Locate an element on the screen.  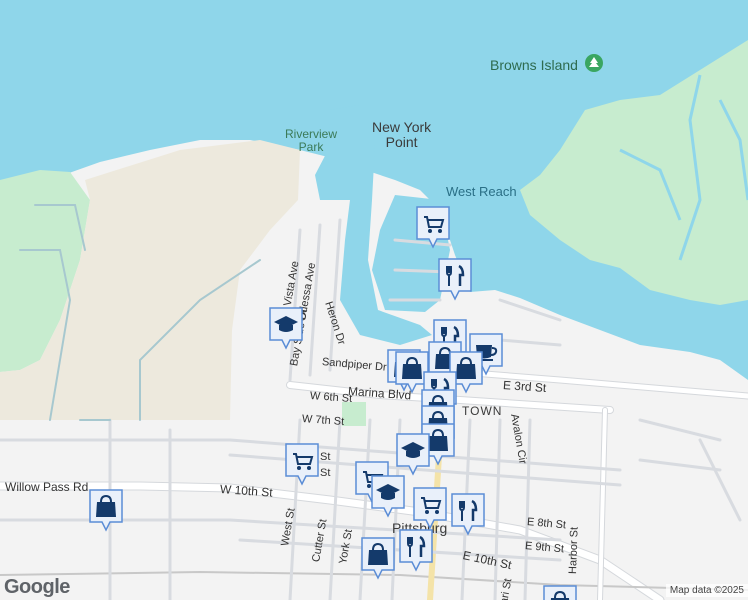
street-label-e-3rd-st: E 3rd St is located at coordinates (524, 387).